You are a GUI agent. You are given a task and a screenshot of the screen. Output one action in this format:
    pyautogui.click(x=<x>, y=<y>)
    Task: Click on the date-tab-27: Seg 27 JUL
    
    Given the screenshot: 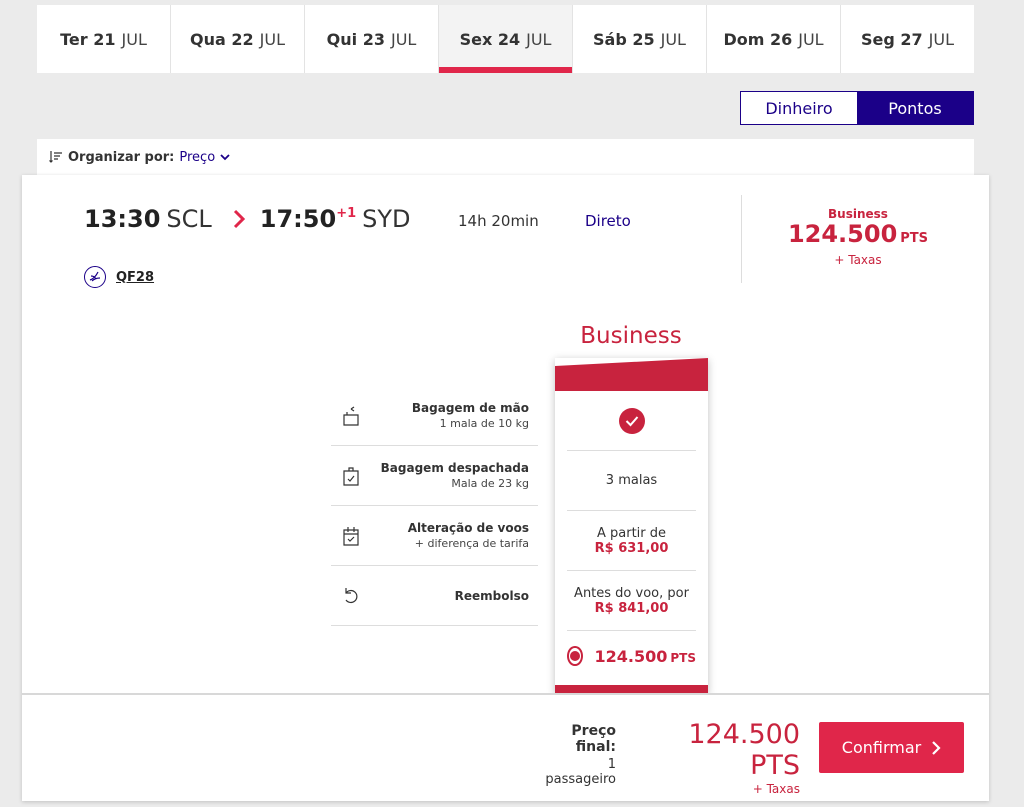 What is the action you would take?
    pyautogui.click(x=907, y=39)
    